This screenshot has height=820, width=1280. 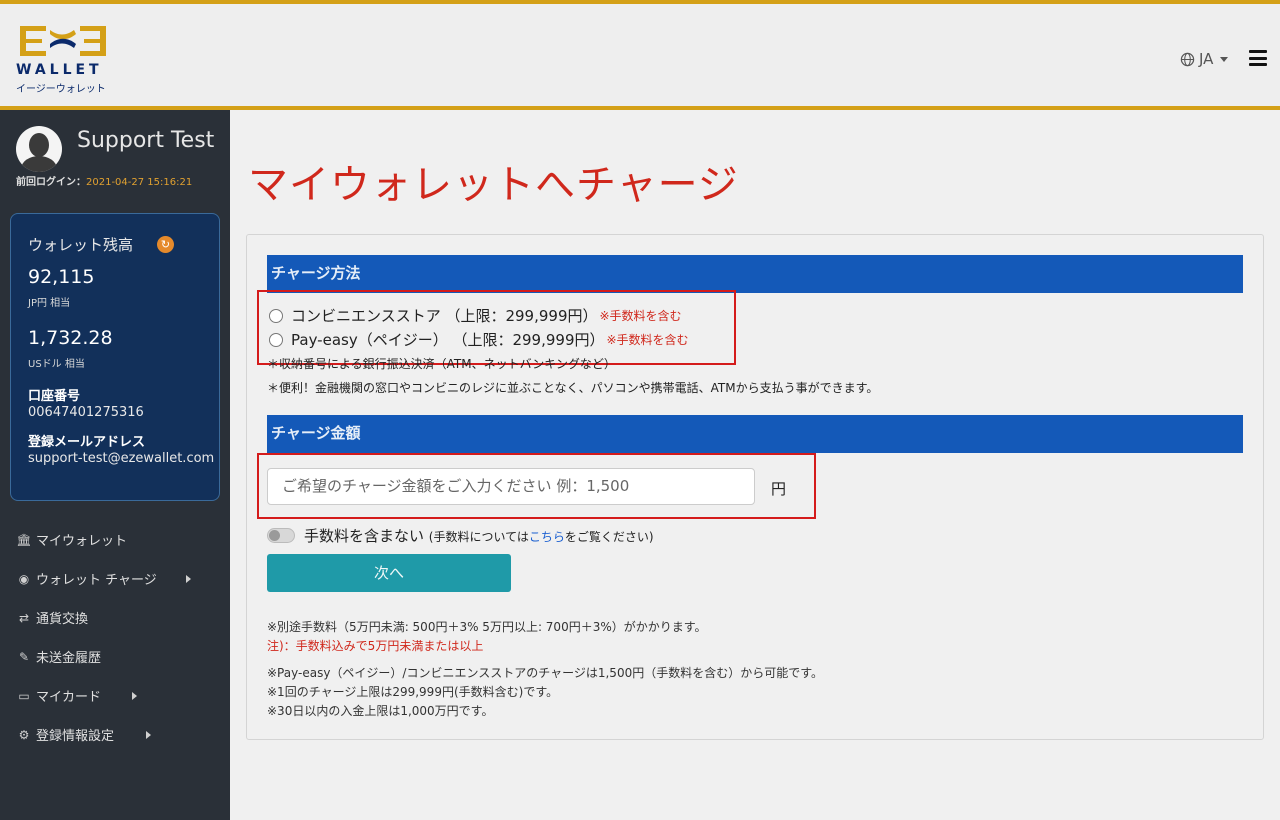 I want to click on sidebar-item-label: 未送金履歴, so click(x=69, y=658).